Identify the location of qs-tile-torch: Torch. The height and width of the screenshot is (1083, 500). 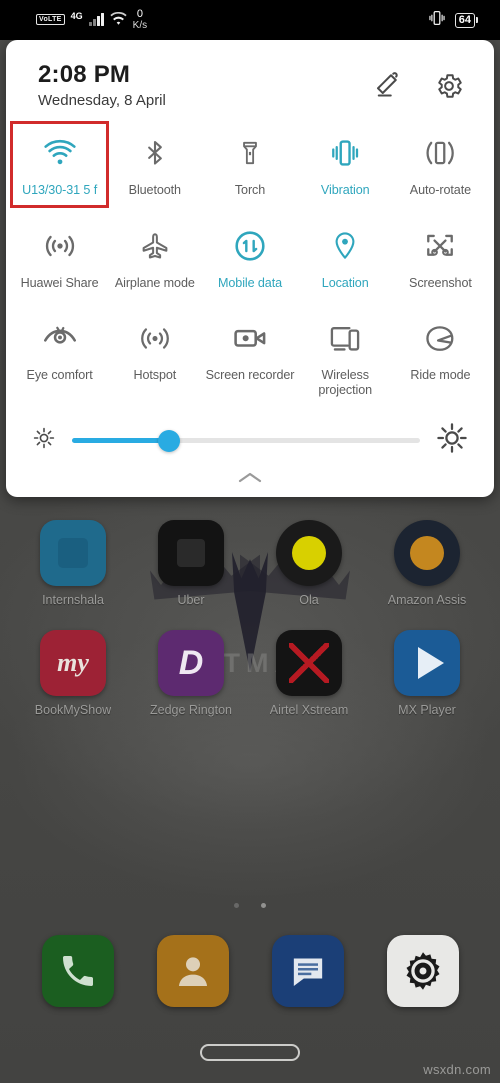
(249, 164).